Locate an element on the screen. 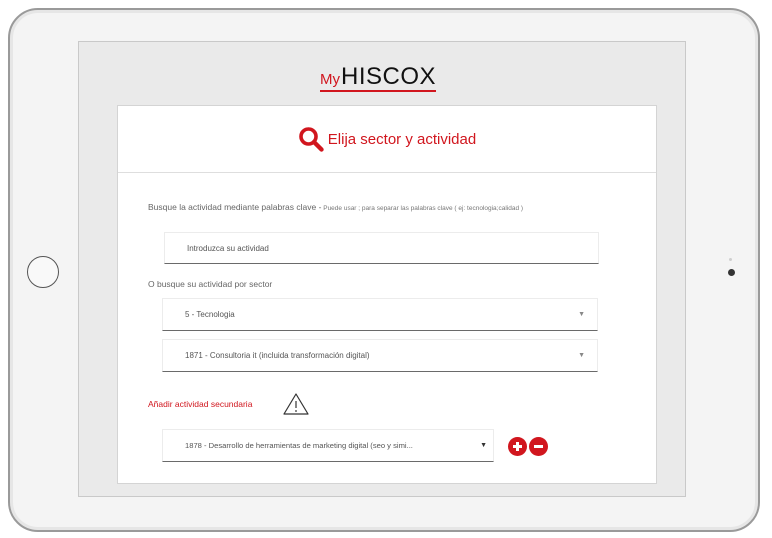 The height and width of the screenshot is (538, 772). sector-select-value: 5 - Tecnologia is located at coordinates (210, 314).